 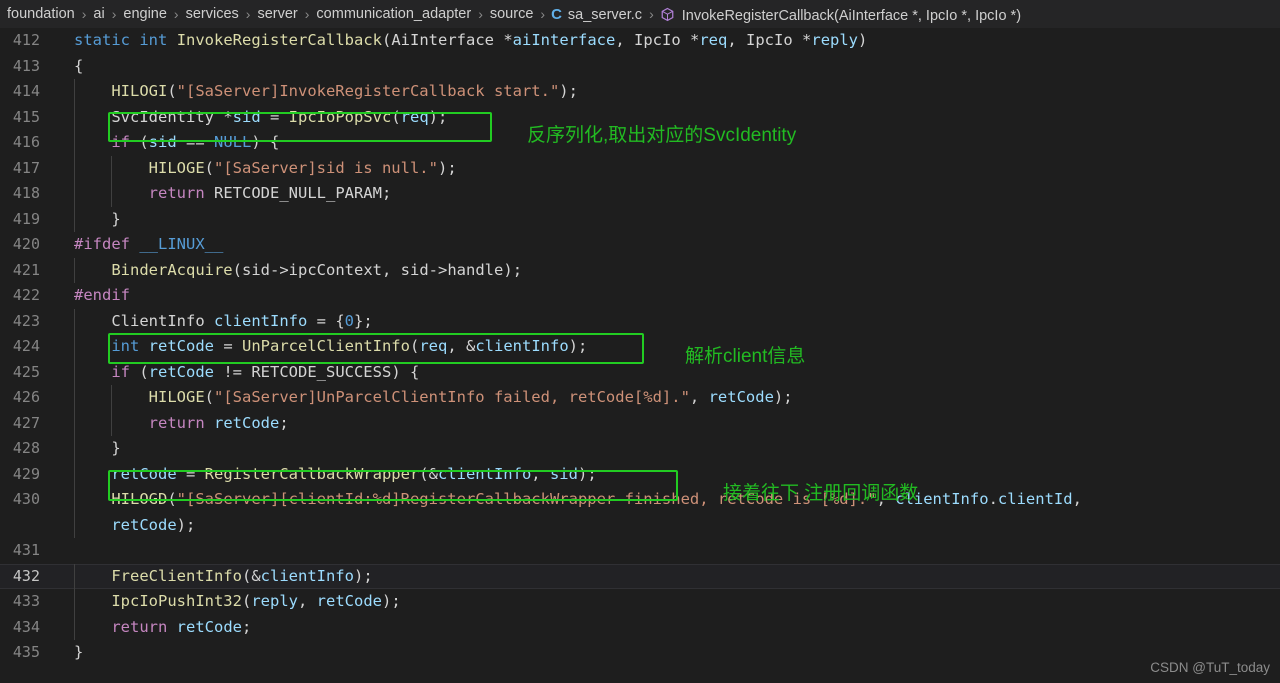 I want to click on code-line: 420 #ifdef __LINUX__, so click(x=640, y=245).